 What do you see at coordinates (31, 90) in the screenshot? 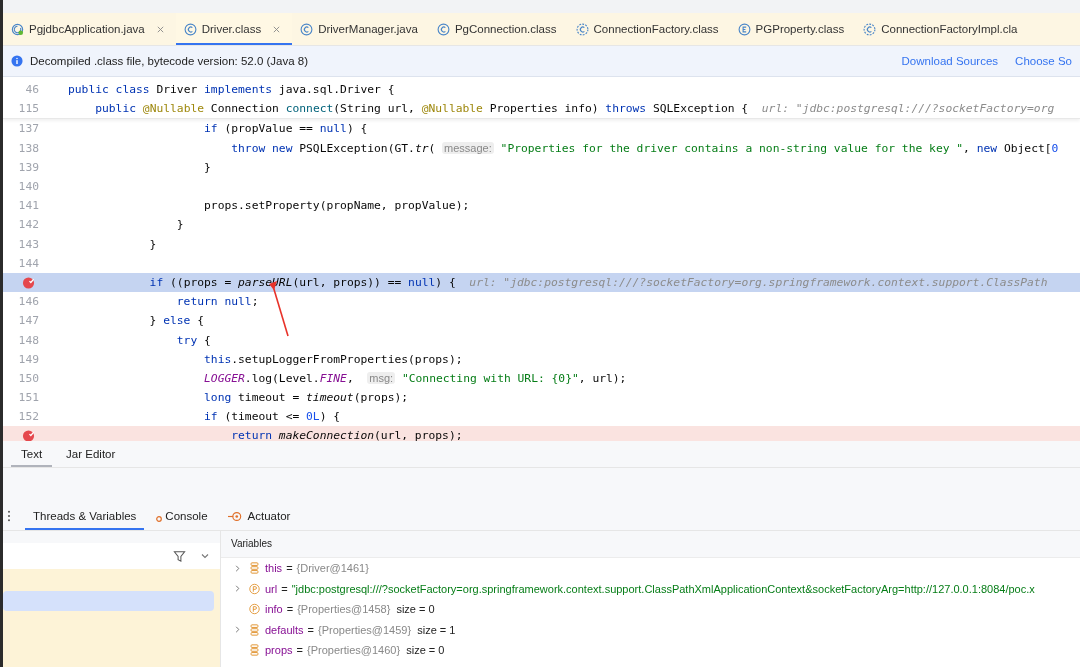
I see `line-number: 46` at bounding box center [31, 90].